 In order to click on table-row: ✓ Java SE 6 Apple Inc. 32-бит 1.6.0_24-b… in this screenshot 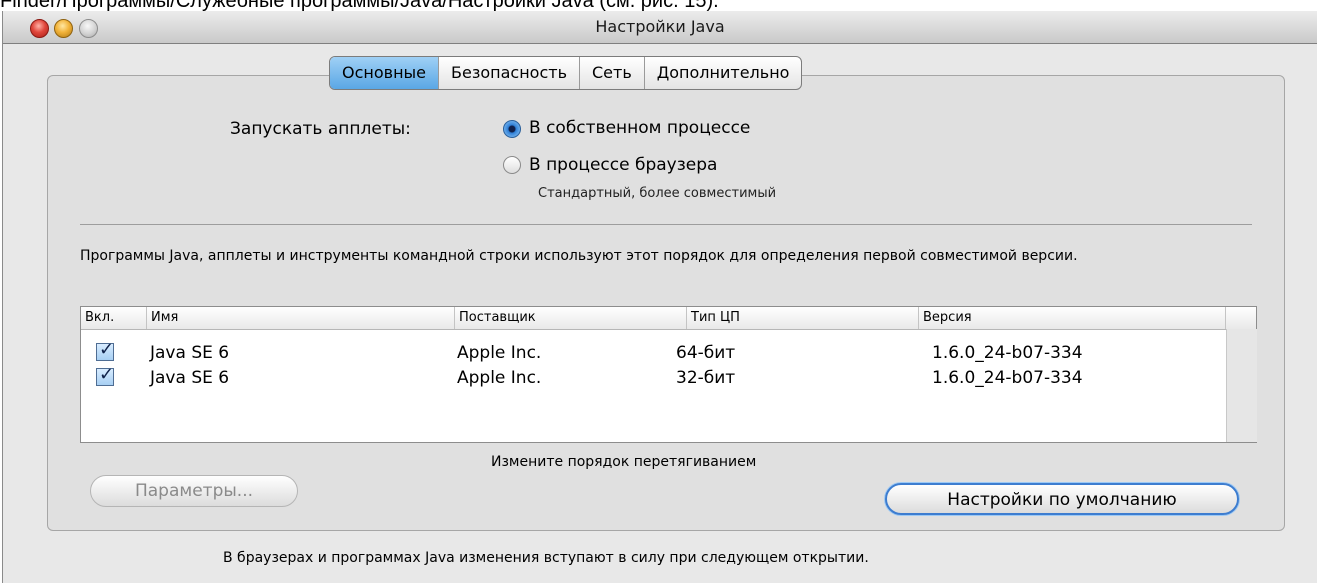, I will do `click(653, 377)`.